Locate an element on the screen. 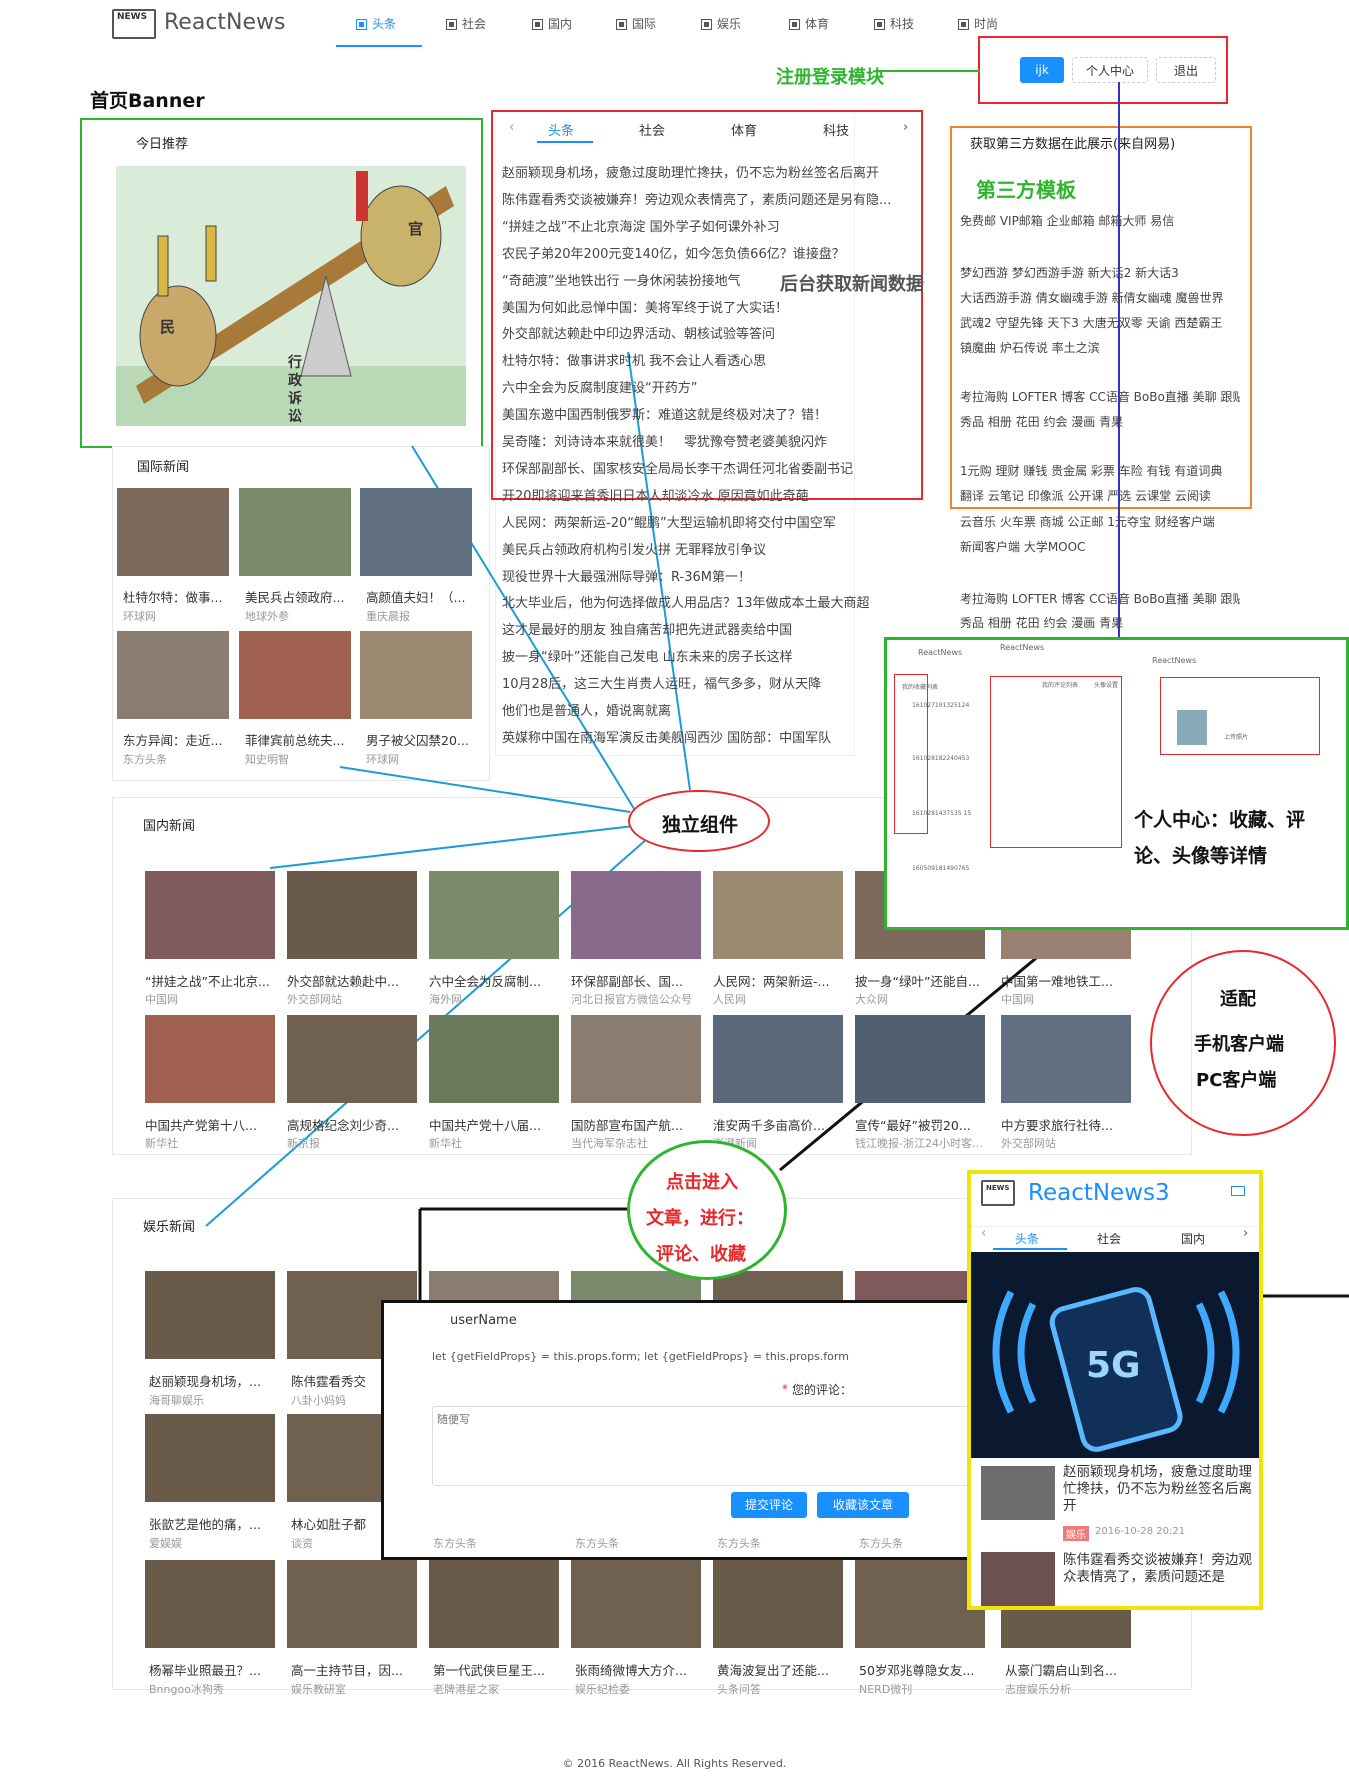  center-upload: 上传照片 is located at coordinates (1236, 736).